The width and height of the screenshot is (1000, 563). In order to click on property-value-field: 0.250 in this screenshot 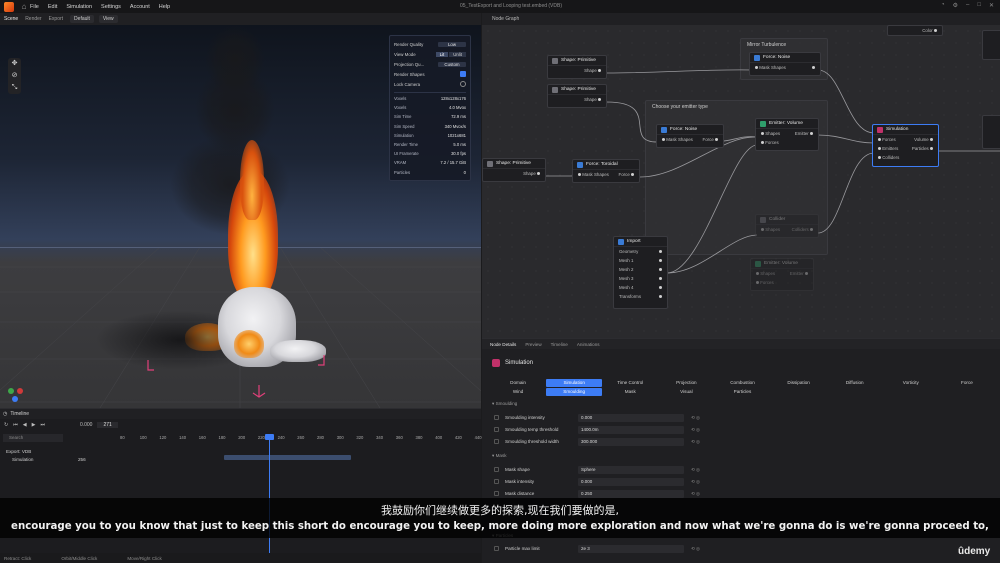, I will do `click(631, 493)`.